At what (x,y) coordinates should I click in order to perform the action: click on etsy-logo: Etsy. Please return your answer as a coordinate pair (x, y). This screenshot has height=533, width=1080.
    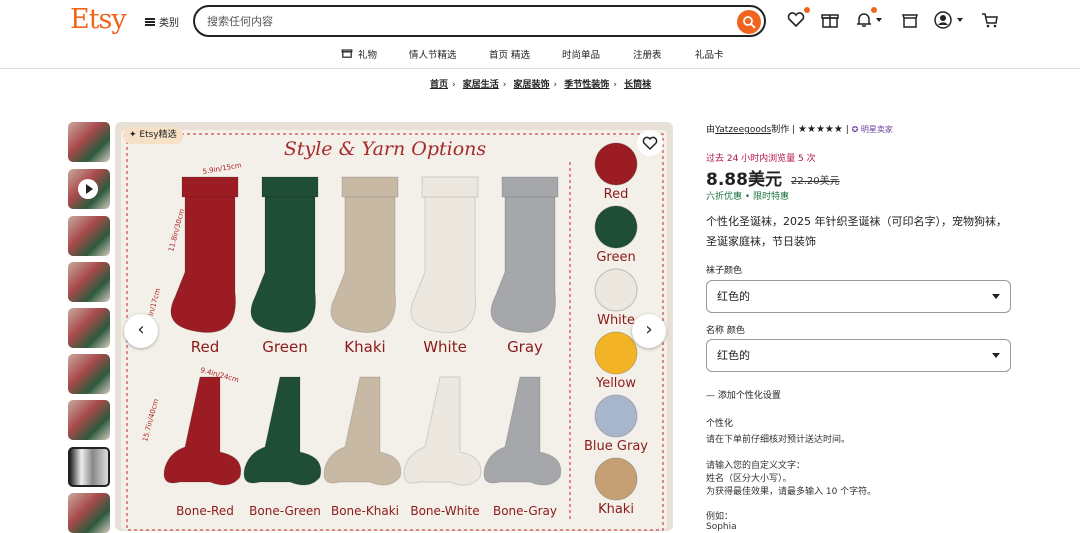
    Looking at the image, I should click on (98, 19).